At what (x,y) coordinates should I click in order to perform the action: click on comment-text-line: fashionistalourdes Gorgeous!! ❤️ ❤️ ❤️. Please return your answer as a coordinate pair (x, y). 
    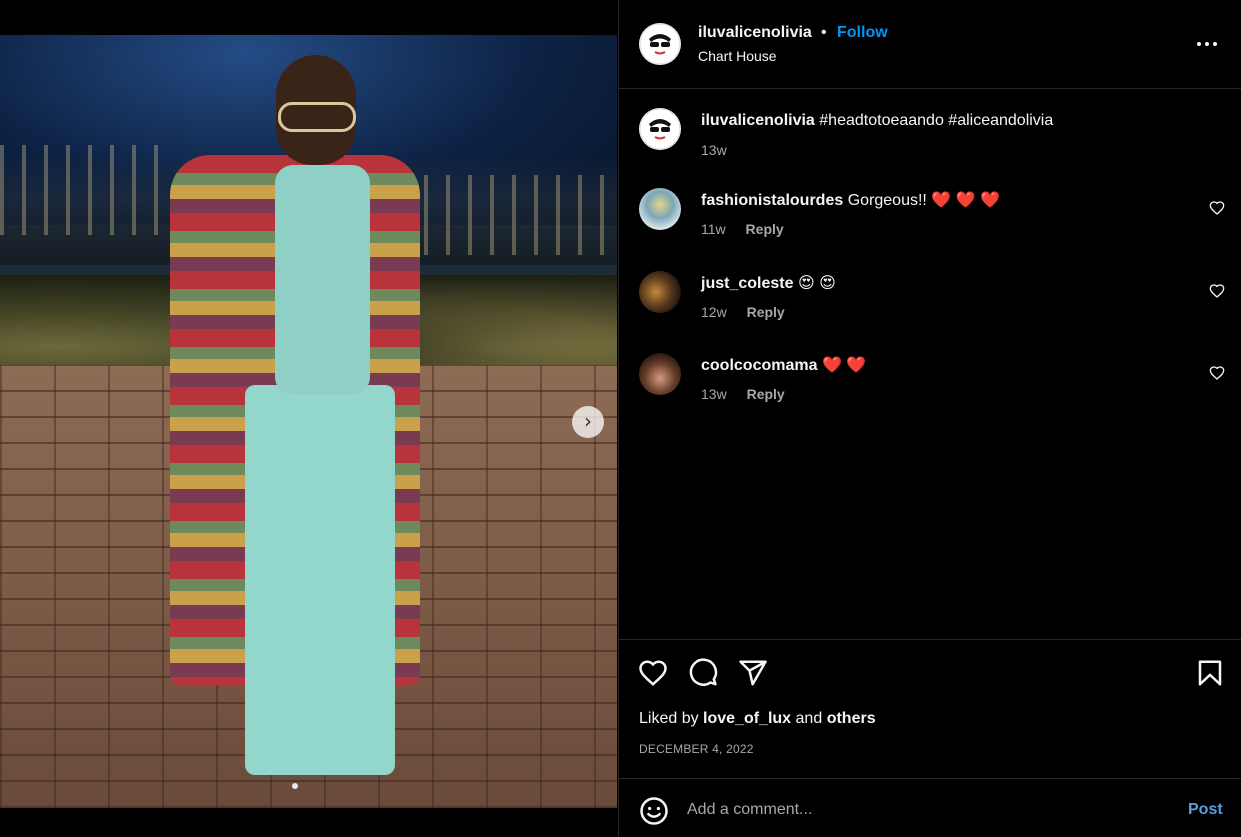
    Looking at the image, I should click on (850, 200).